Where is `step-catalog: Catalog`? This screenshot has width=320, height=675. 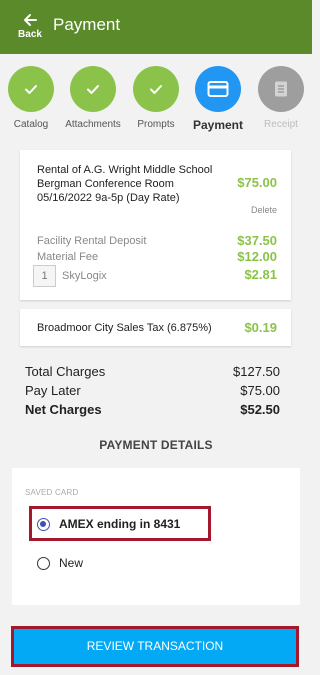 step-catalog: Catalog is located at coordinates (31, 98).